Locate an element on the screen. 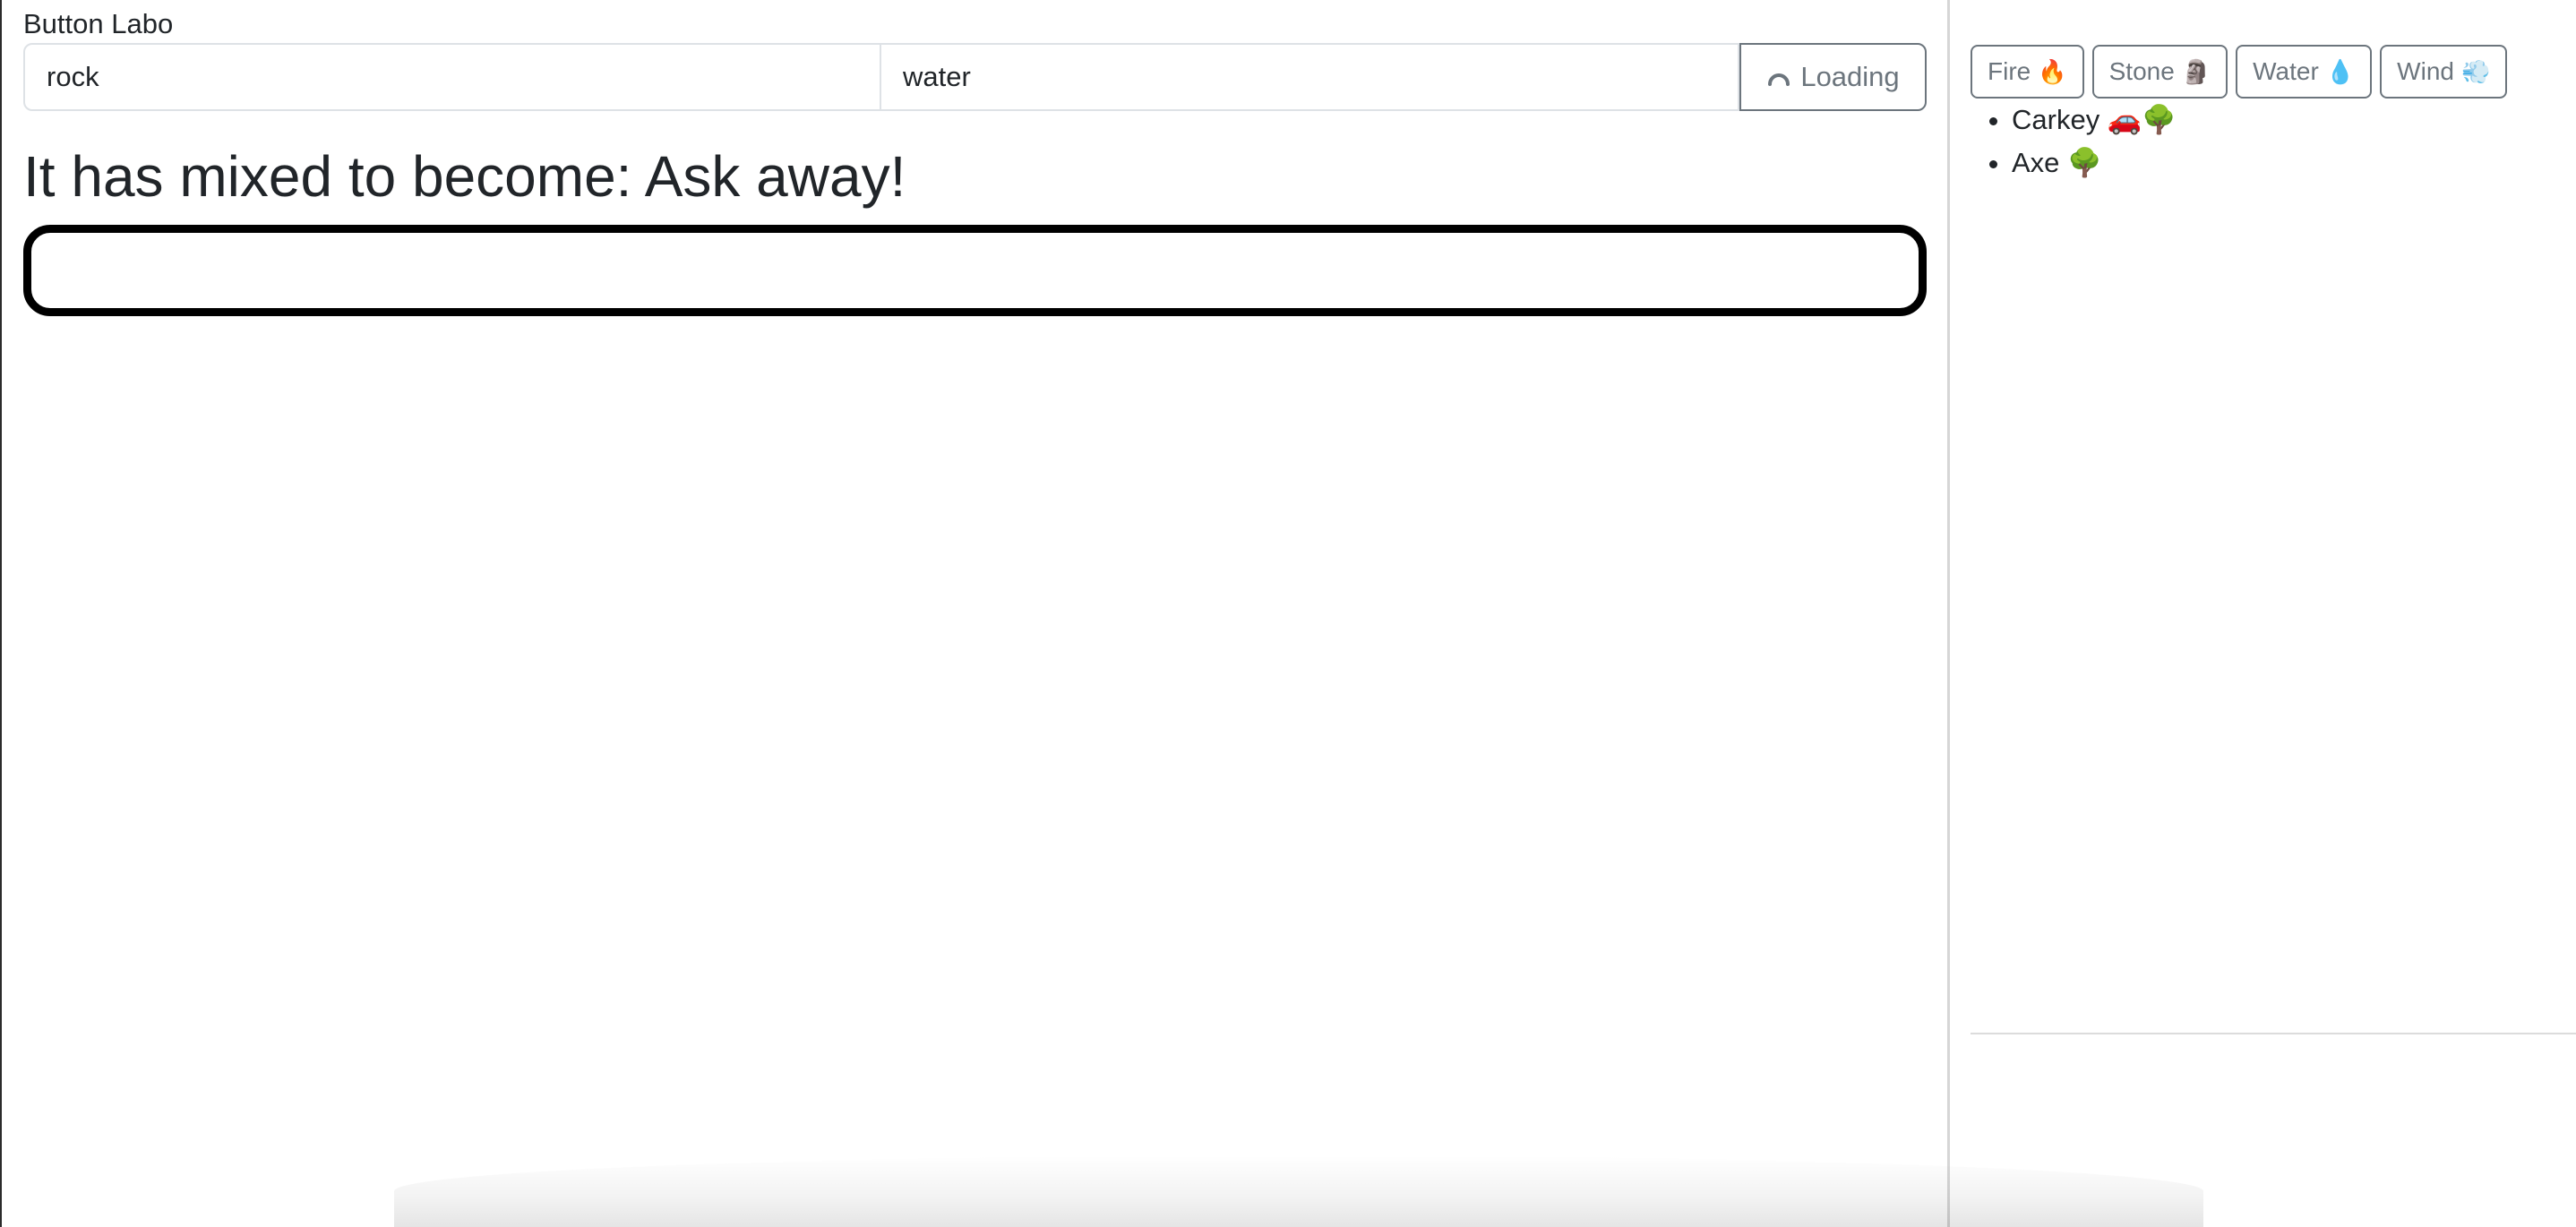 This screenshot has width=2576, height=1227. fire-button-label: Fire is located at coordinates (2009, 71).